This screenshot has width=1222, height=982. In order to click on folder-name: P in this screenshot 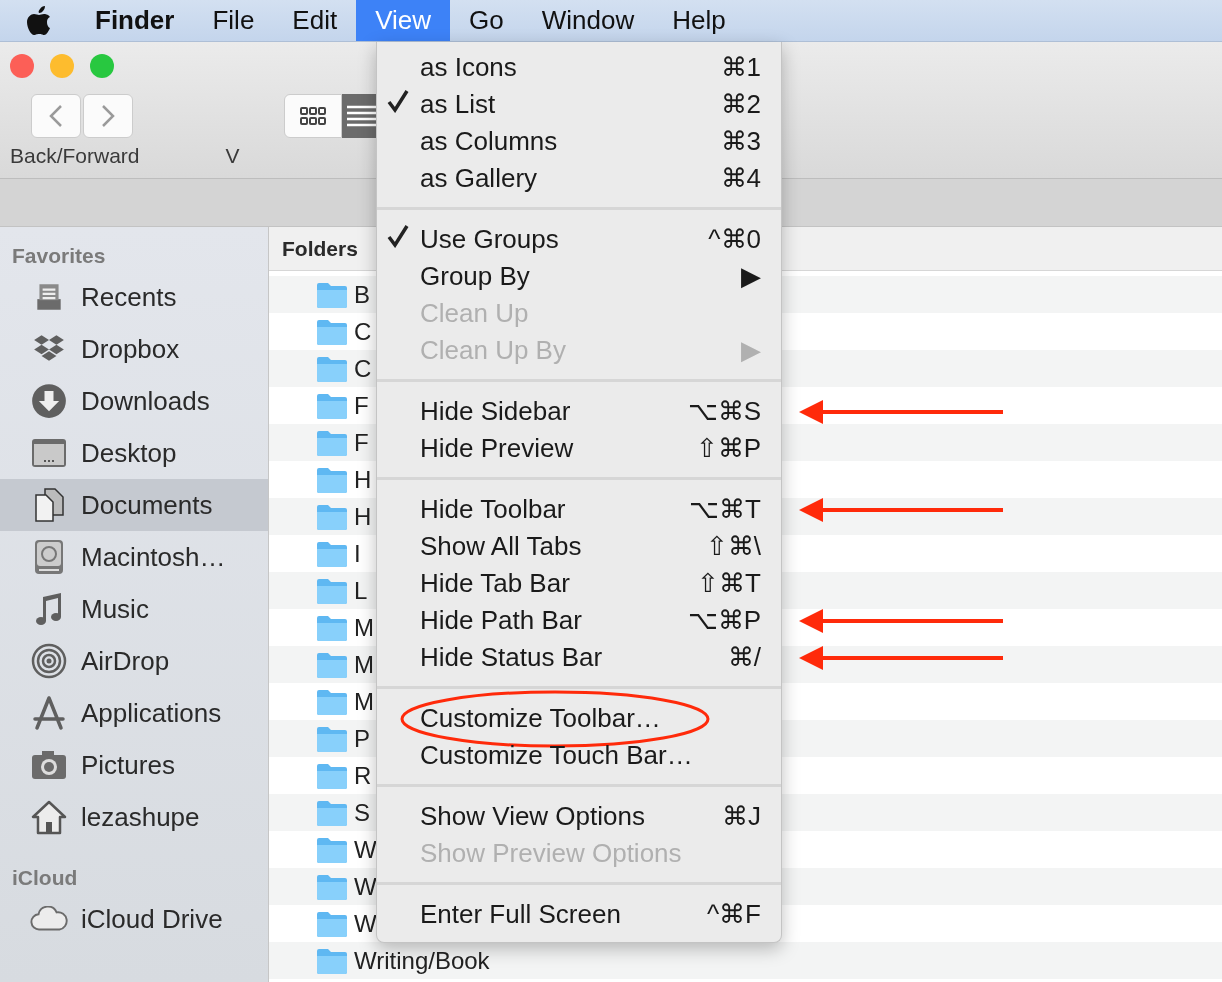, I will do `click(362, 738)`.